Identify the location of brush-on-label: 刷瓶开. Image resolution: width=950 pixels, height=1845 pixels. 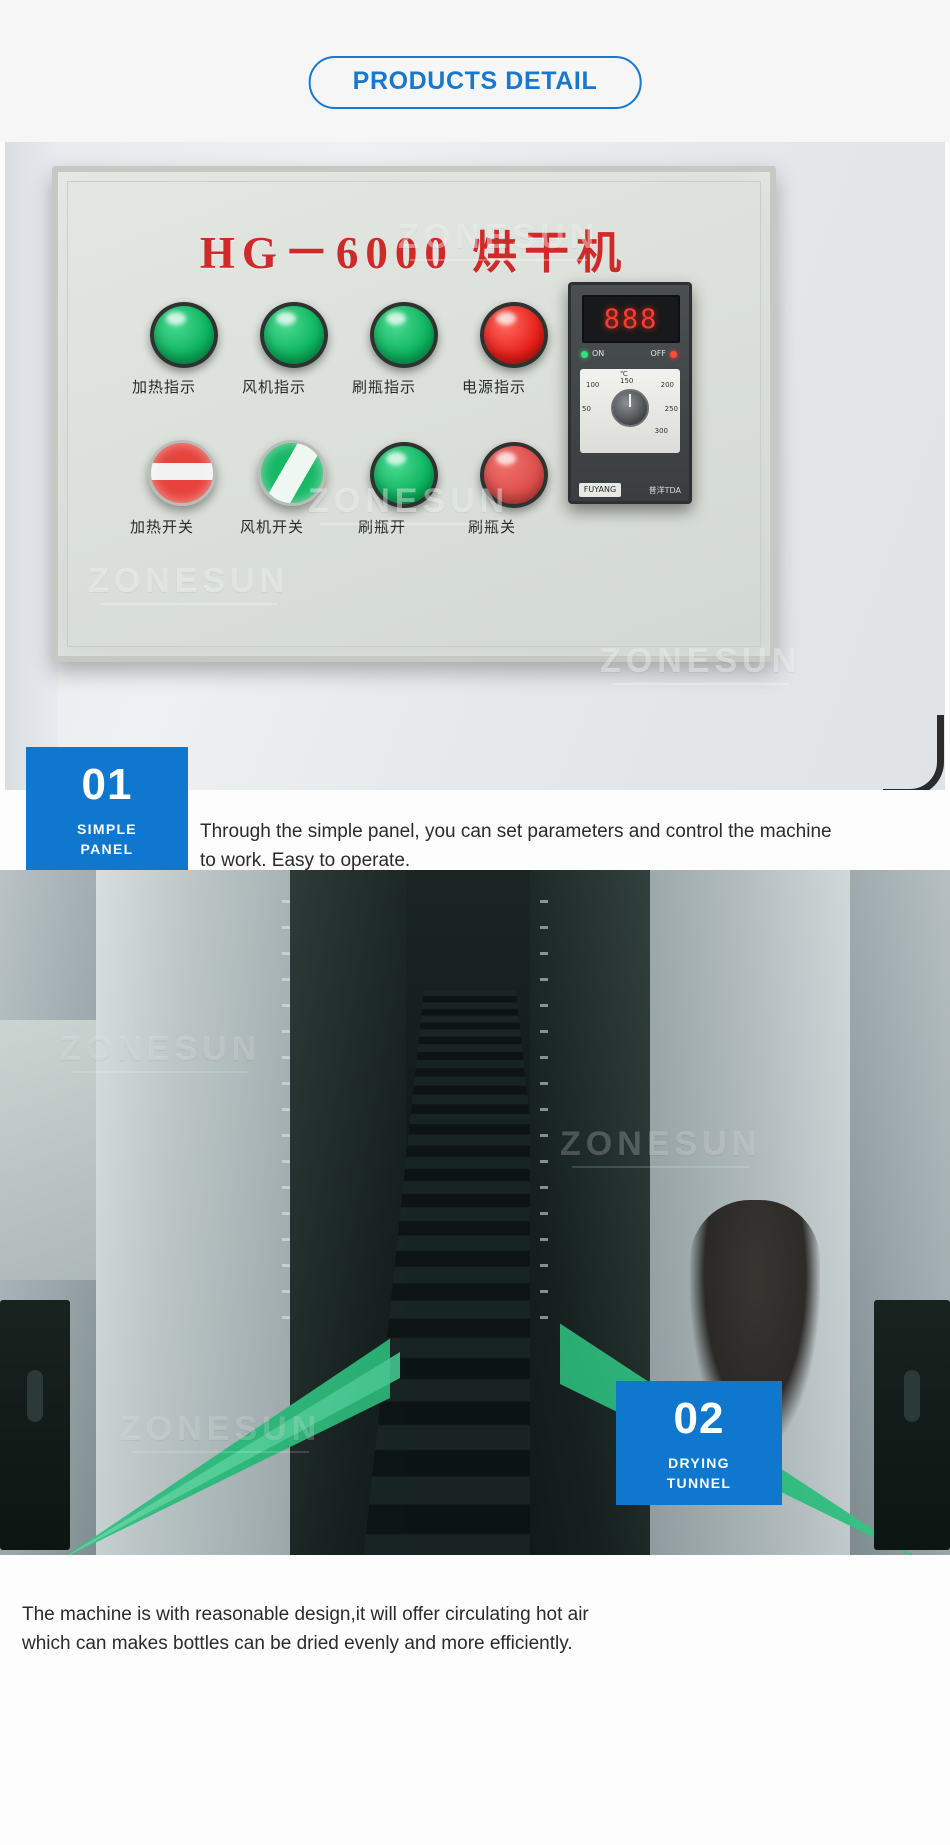
(382, 527).